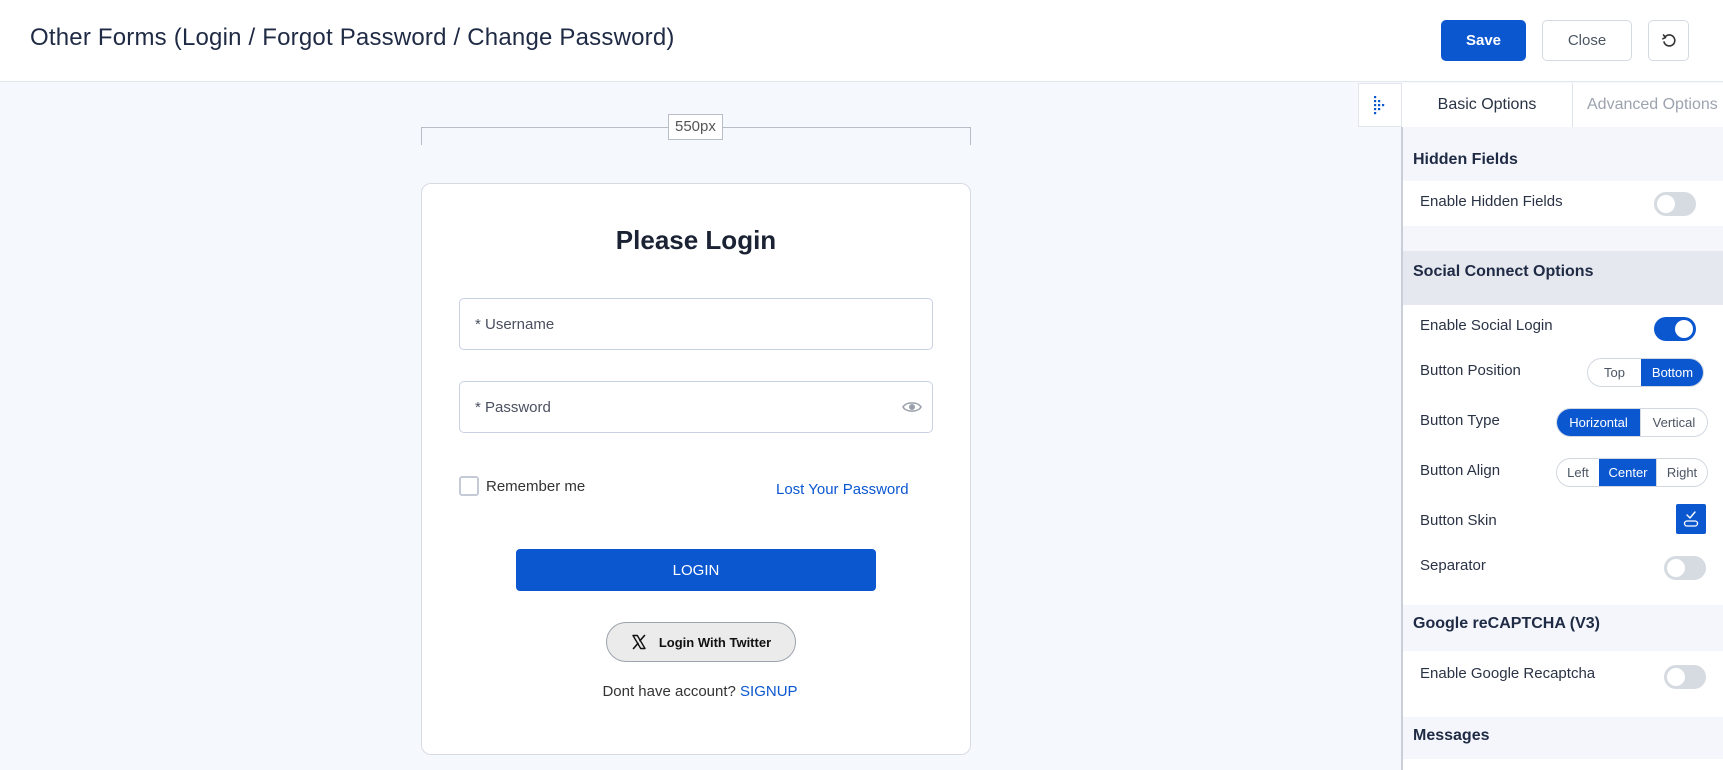  Describe the element at coordinates (1503, 271) in the screenshot. I see `social-connect-title: Social Connect Options` at that location.